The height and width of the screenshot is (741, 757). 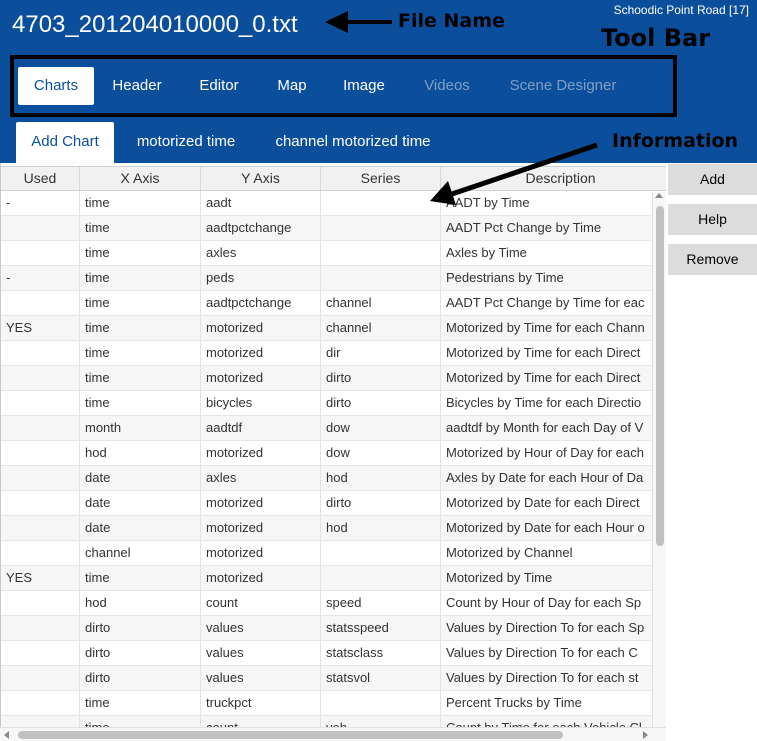 What do you see at coordinates (358, 22) in the screenshot?
I see `arrow-to-file-name-icon` at bounding box center [358, 22].